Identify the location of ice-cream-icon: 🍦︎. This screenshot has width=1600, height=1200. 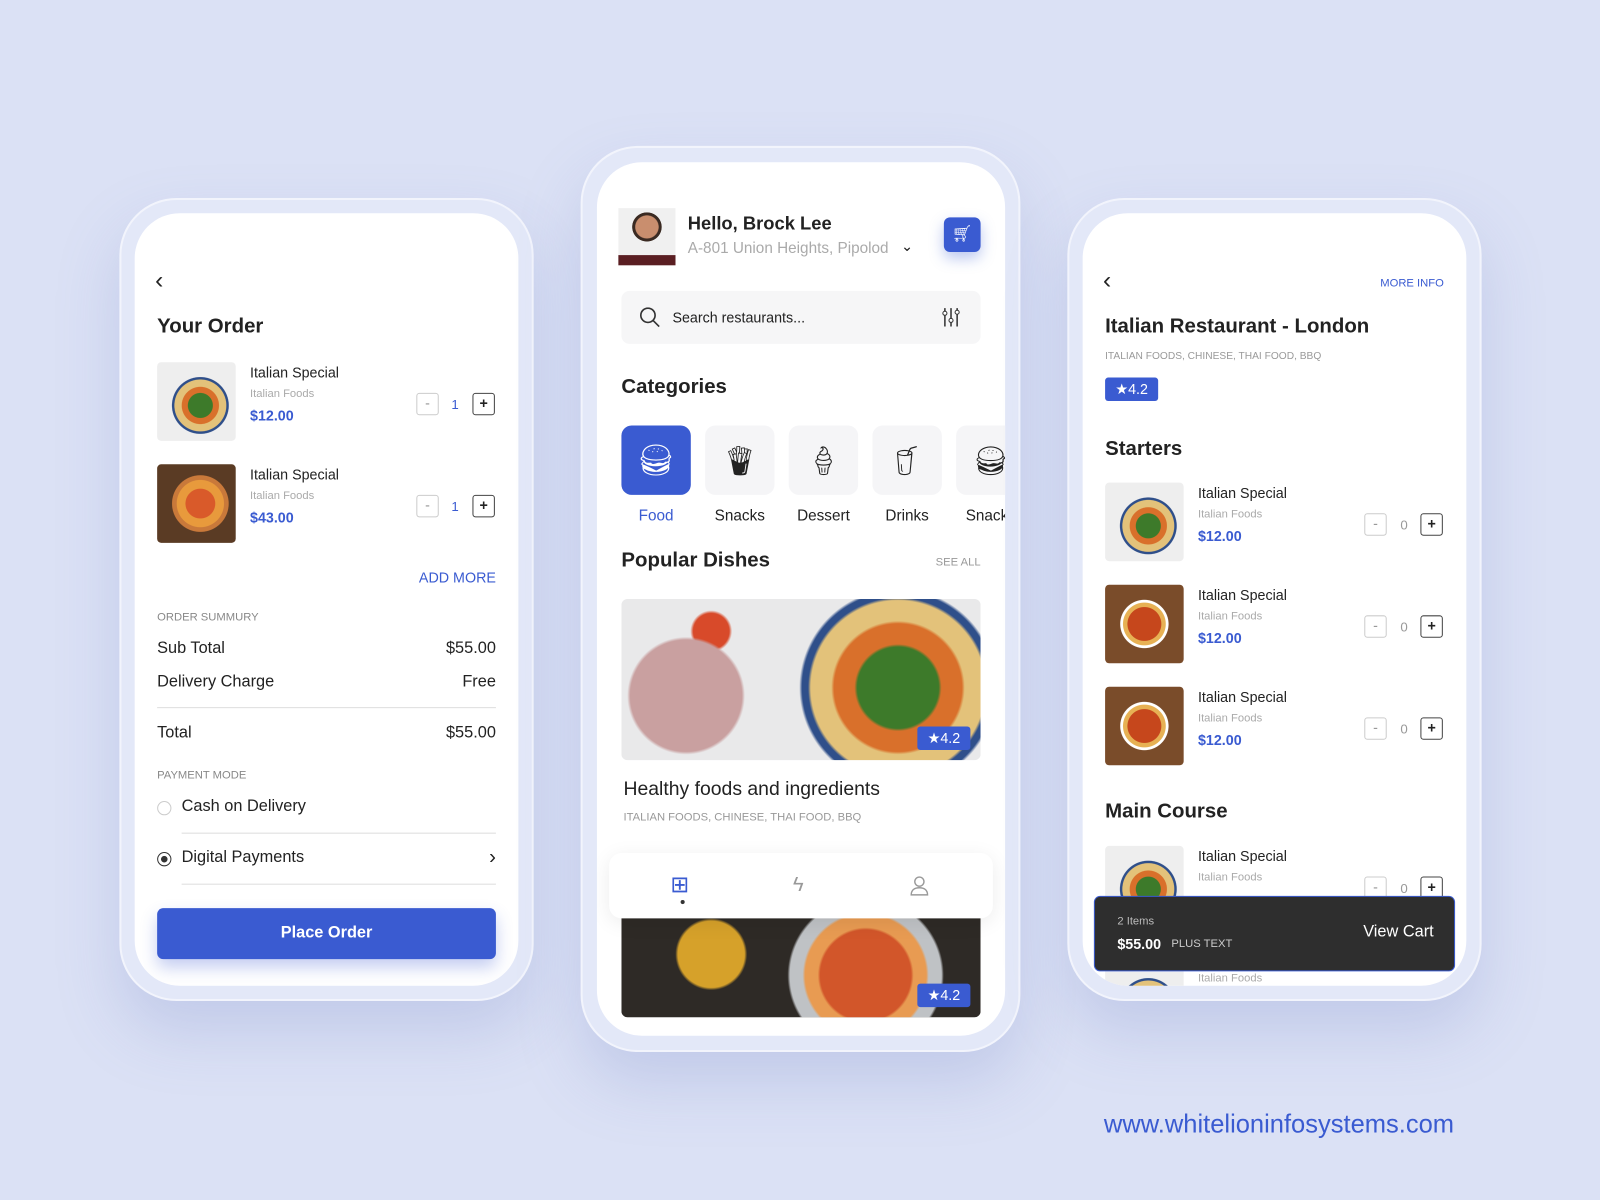
(823, 460).